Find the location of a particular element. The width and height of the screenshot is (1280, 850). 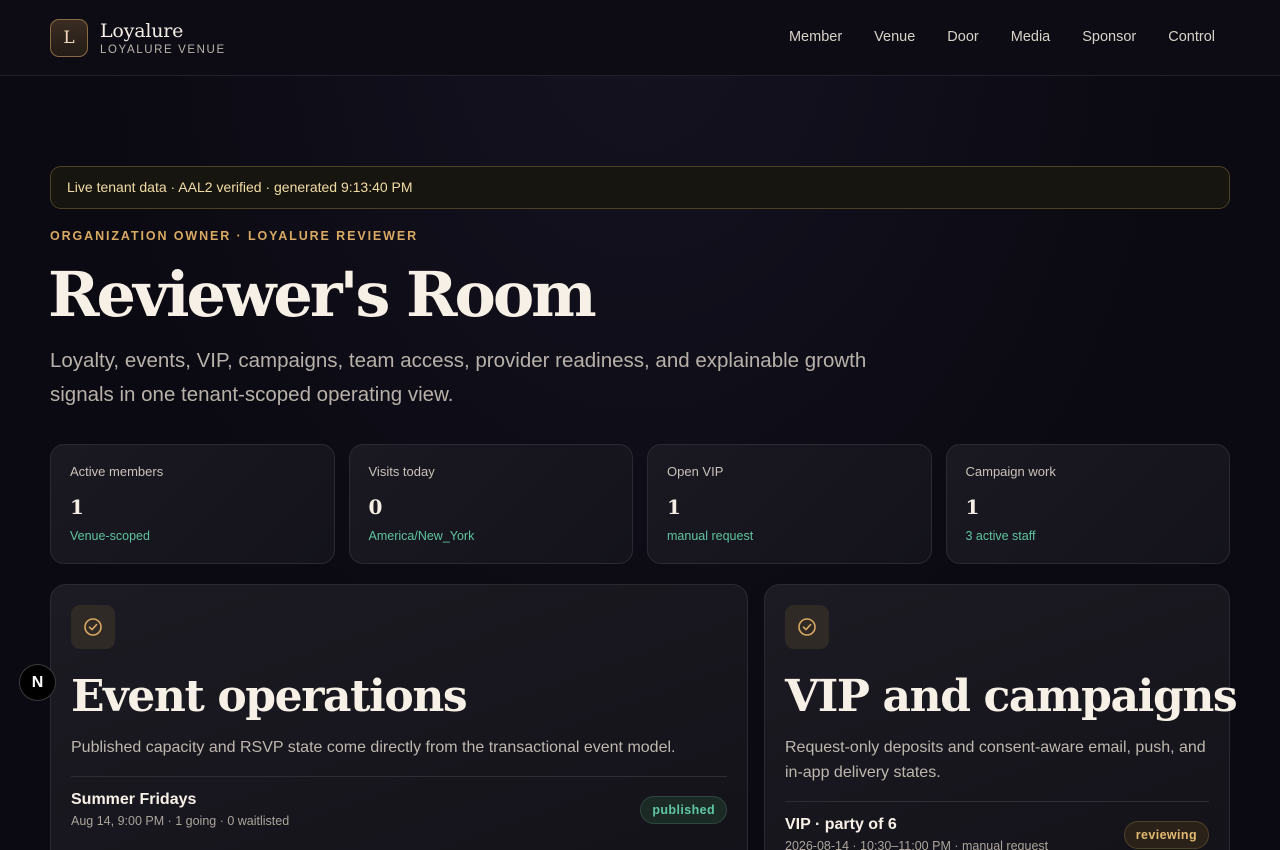

nav-media: Media is located at coordinates (1031, 37).